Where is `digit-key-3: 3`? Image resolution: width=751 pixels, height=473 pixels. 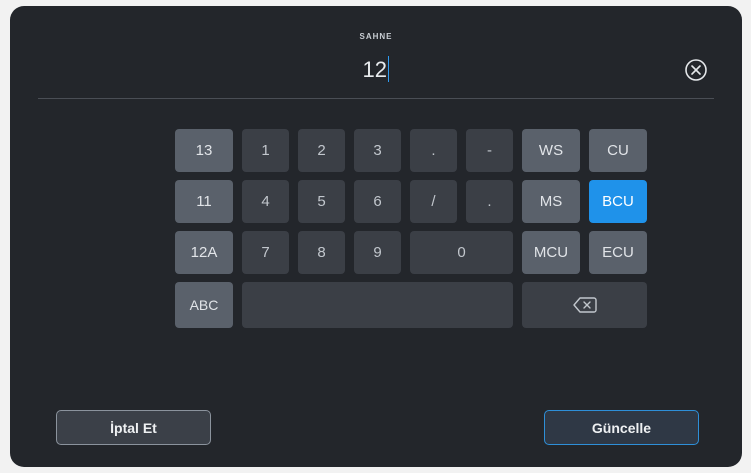
digit-key-3: 3 is located at coordinates (377, 150).